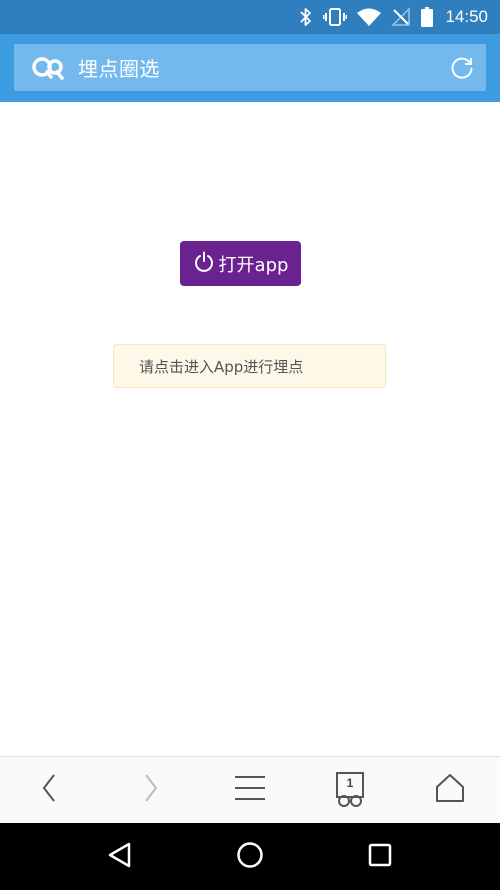 This screenshot has height=890, width=500. What do you see at coordinates (466, 16) in the screenshot?
I see `status-time: 14:50` at bounding box center [466, 16].